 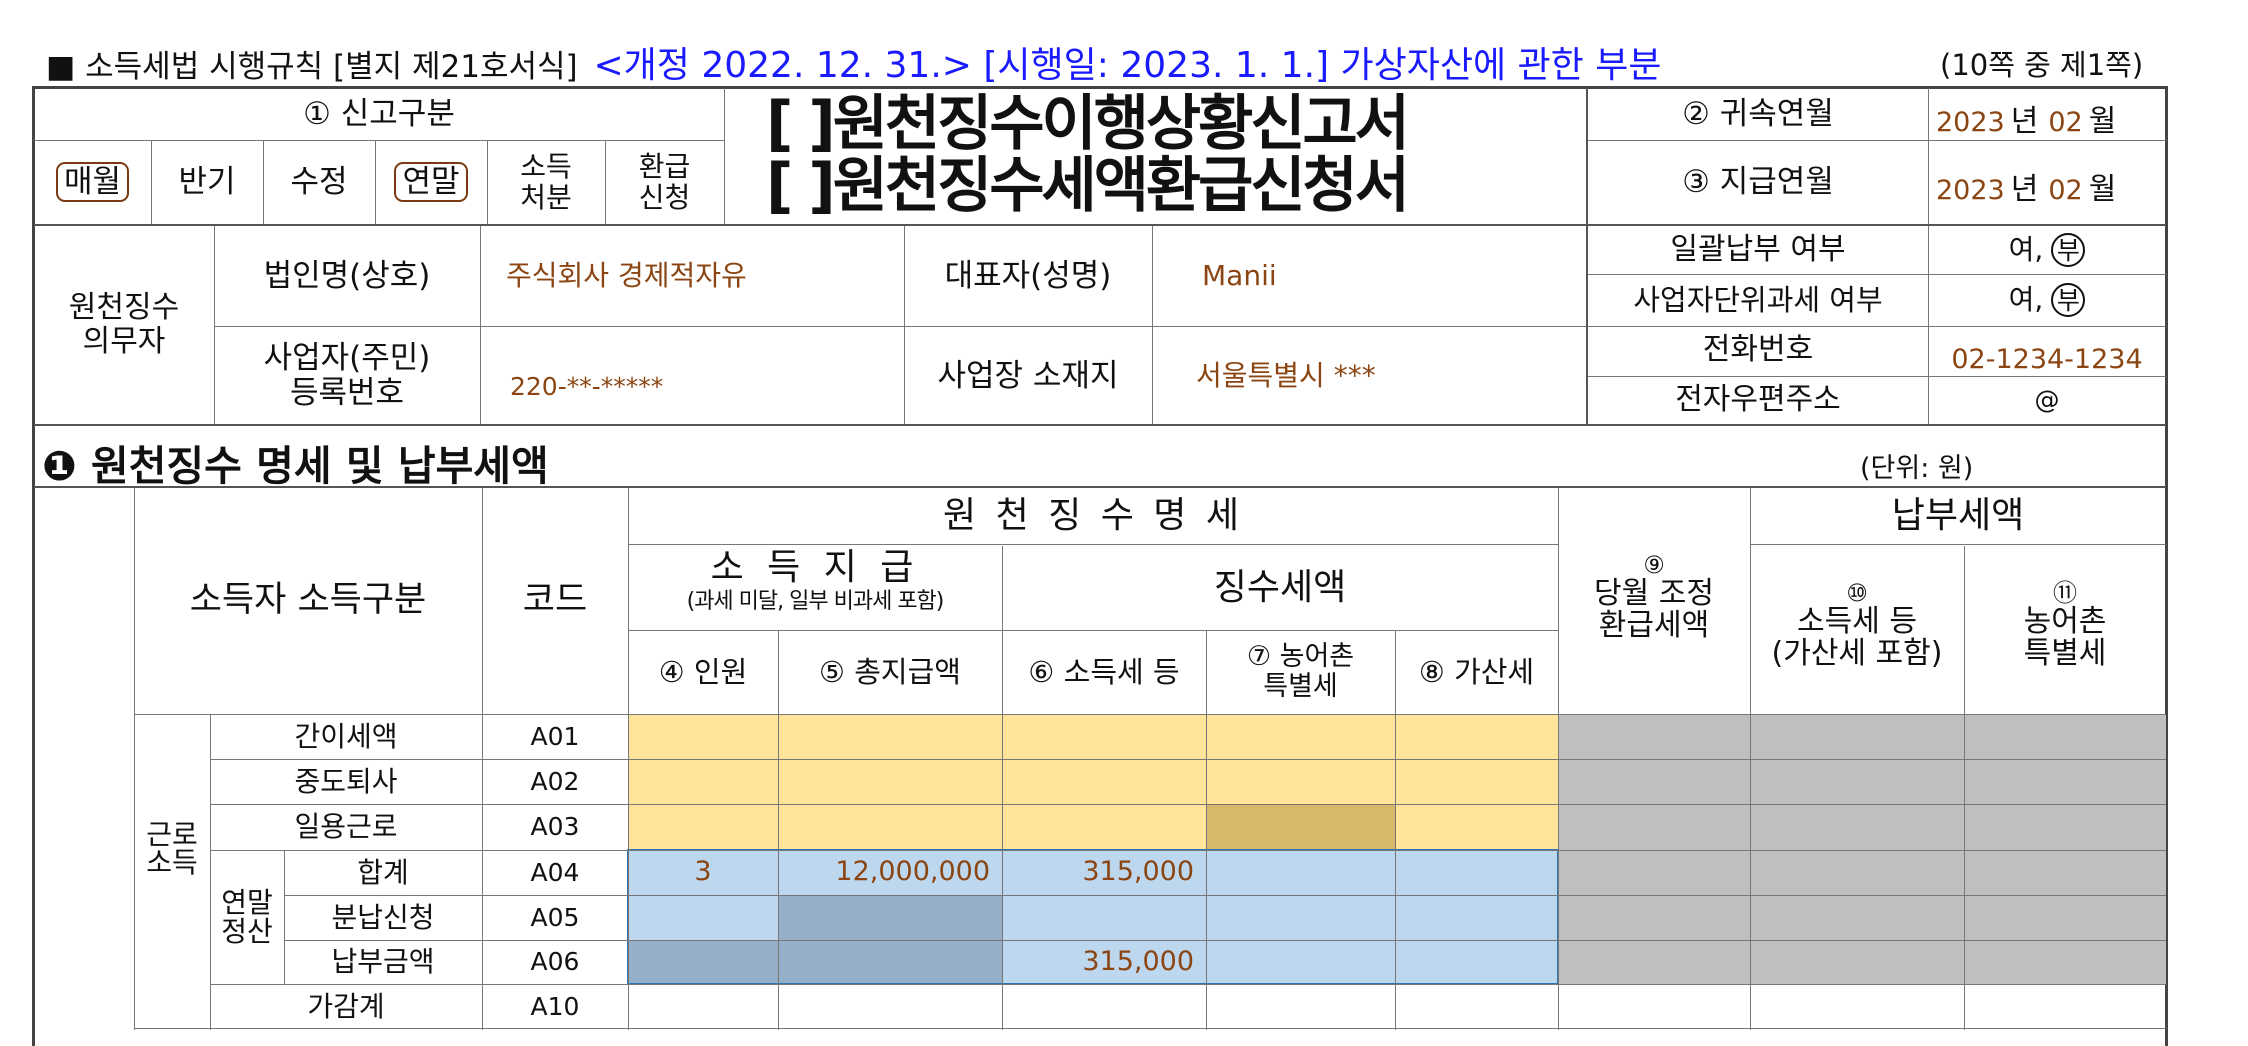 I want to click on rep-name-label: 대표자(성명), so click(x=1028, y=275).